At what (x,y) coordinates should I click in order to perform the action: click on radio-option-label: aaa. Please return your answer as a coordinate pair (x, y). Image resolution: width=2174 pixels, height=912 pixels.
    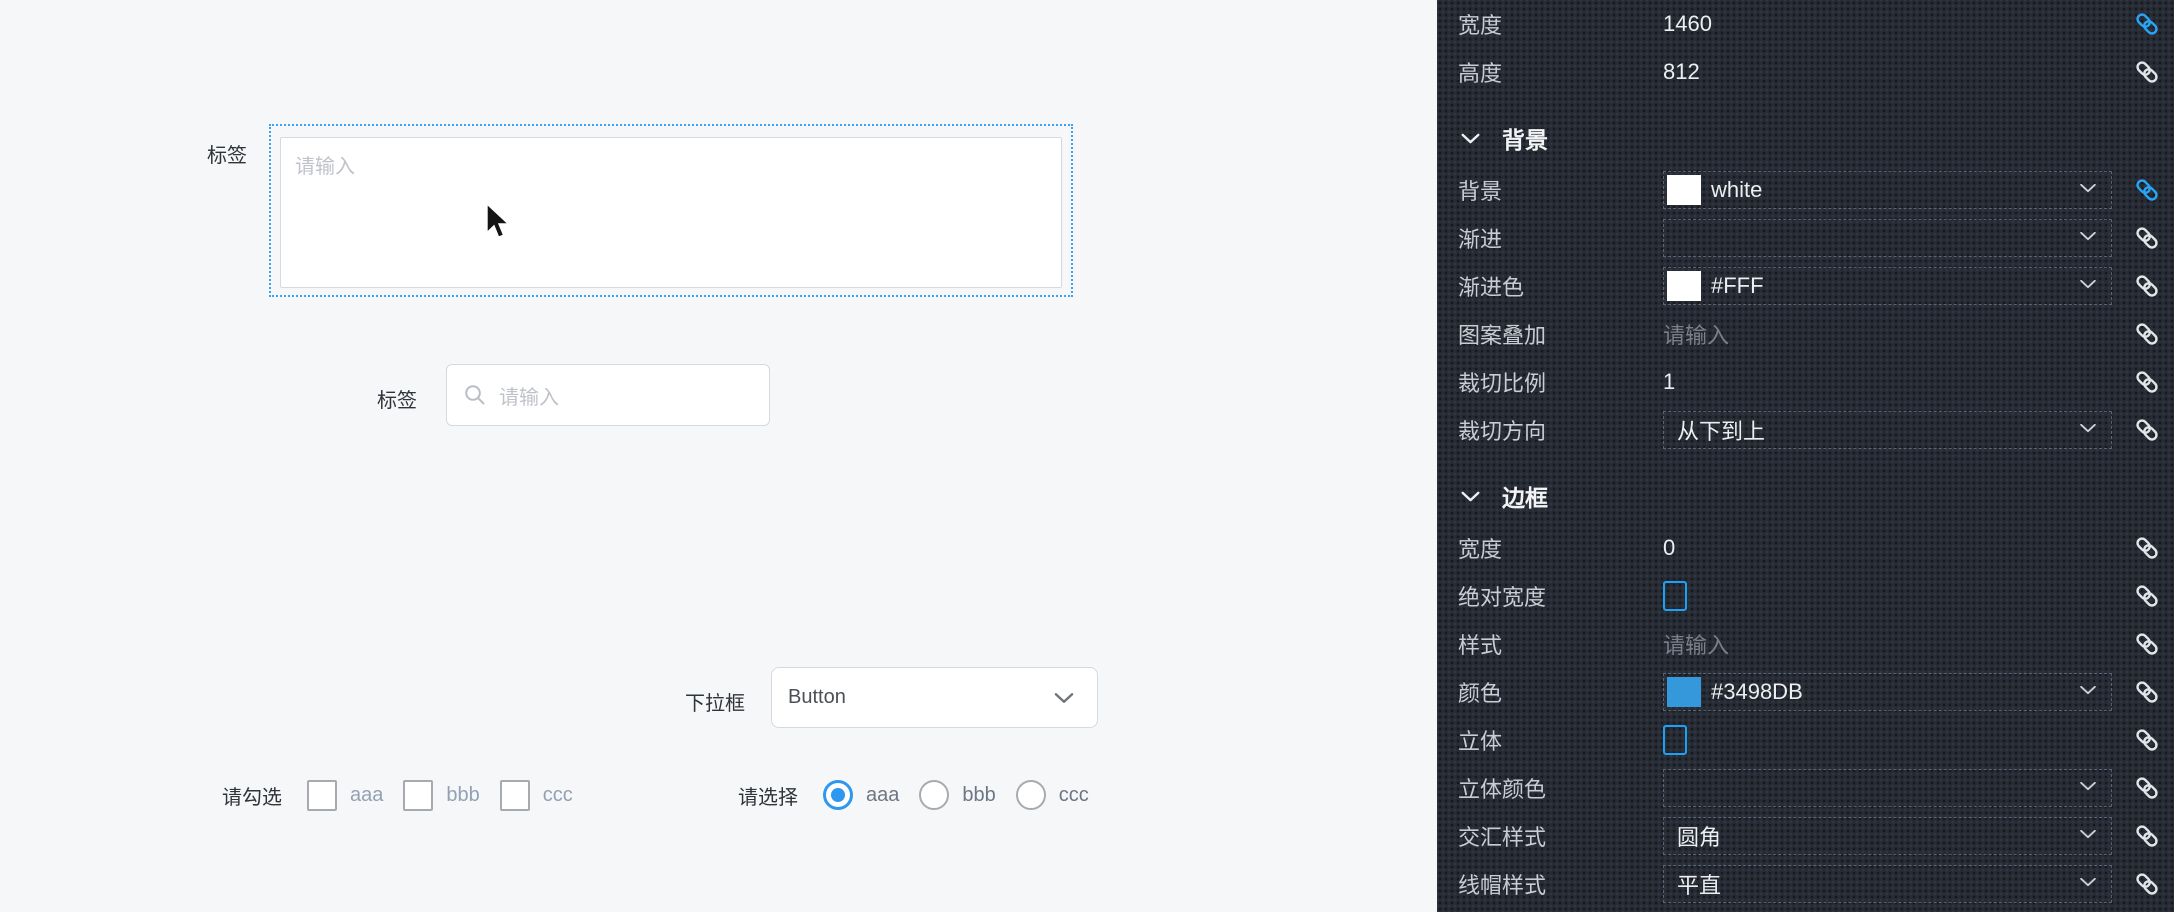
    Looking at the image, I should click on (883, 794).